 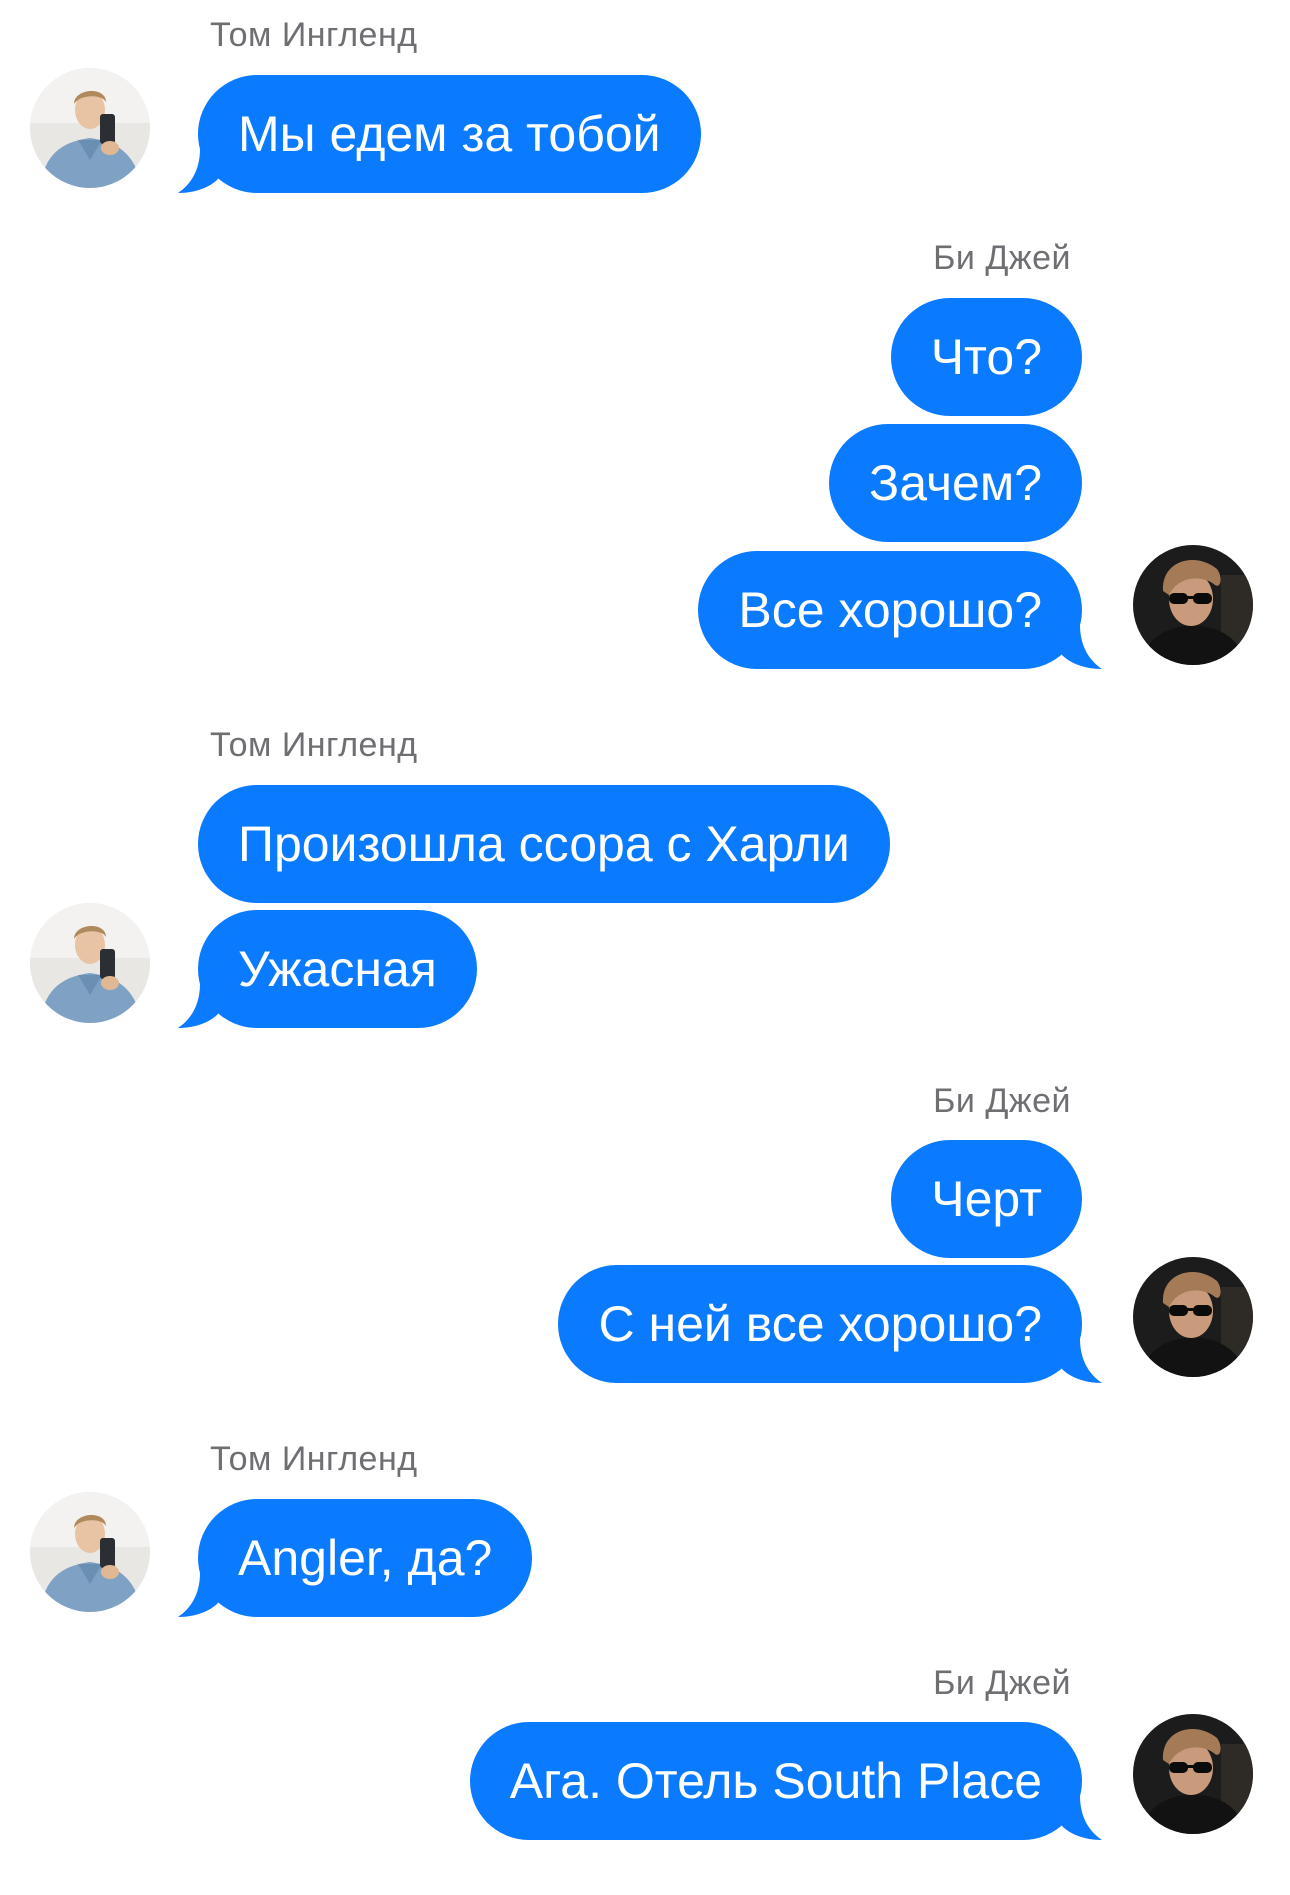 What do you see at coordinates (337, 969) in the screenshot?
I see `message-text: Ужасная` at bounding box center [337, 969].